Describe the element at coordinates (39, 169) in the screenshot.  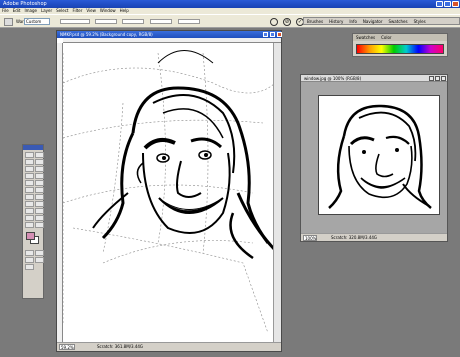
I see `slice-tool-icon` at that location.